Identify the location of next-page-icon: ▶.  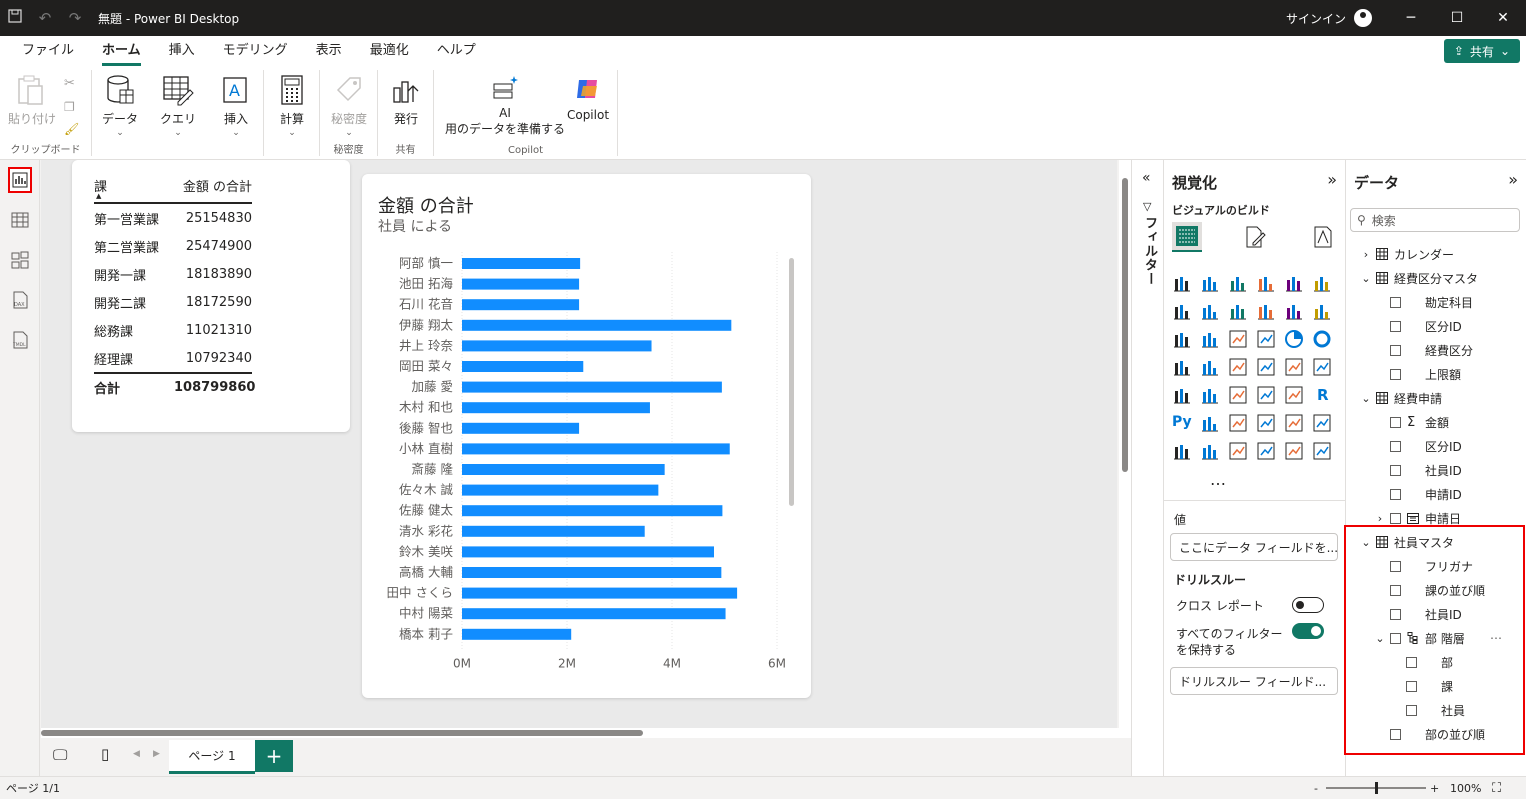
(156, 754).